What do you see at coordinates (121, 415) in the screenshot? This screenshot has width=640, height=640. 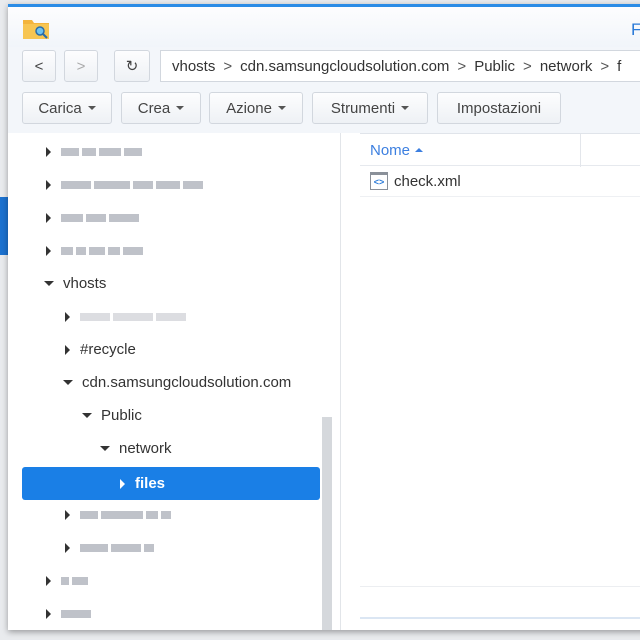 I see `tree-label: Public` at bounding box center [121, 415].